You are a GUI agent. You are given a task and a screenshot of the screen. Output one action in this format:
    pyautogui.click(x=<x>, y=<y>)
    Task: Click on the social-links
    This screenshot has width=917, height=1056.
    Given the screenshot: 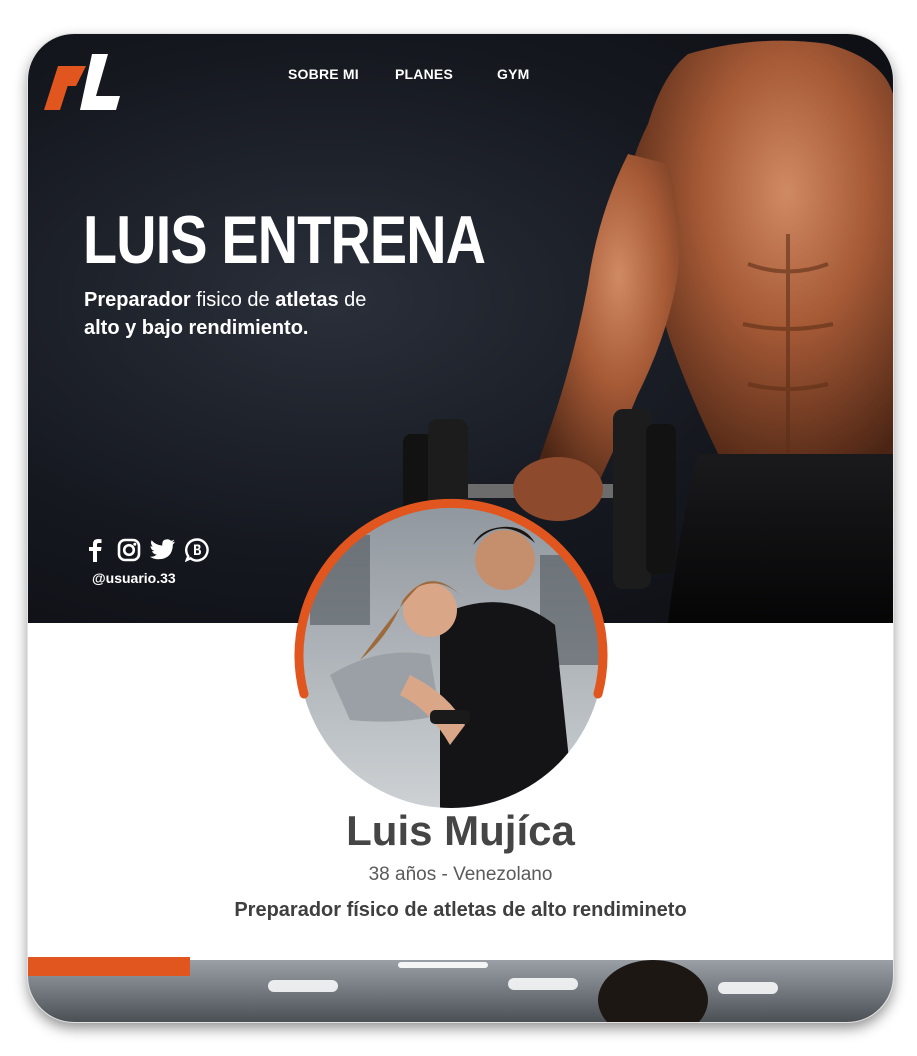 What is the action you would take?
    pyautogui.click(x=146, y=550)
    